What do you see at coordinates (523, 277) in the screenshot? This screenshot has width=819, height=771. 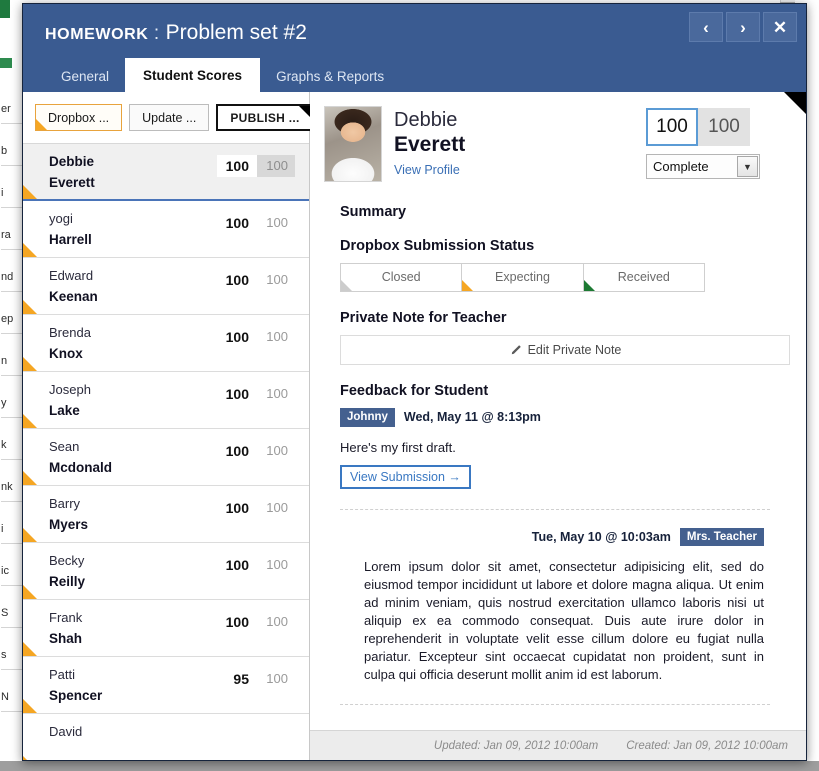 I see `dropbox-segment-expecting: Expecting` at bounding box center [523, 277].